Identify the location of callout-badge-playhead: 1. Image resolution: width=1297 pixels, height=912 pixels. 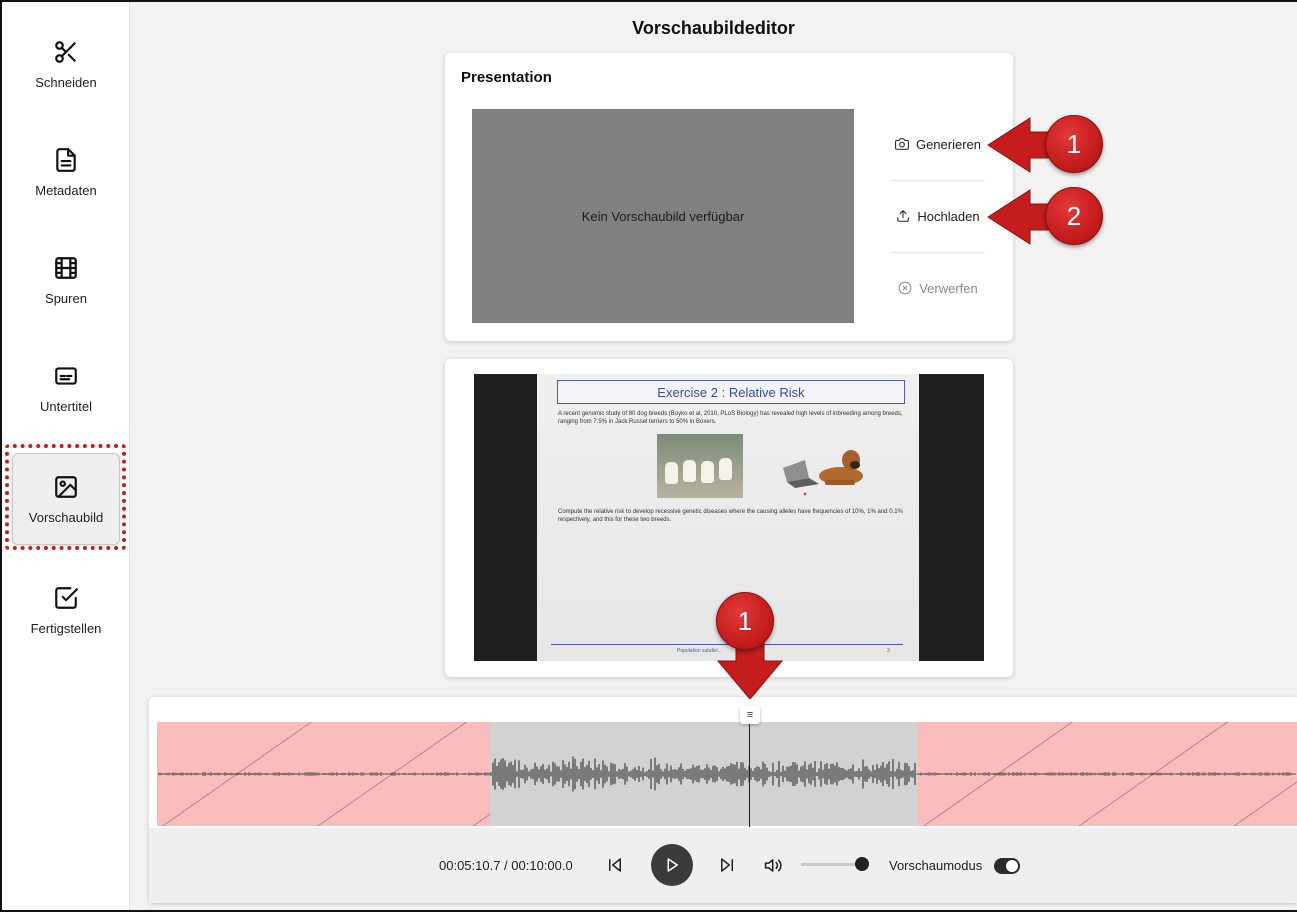
(745, 621).